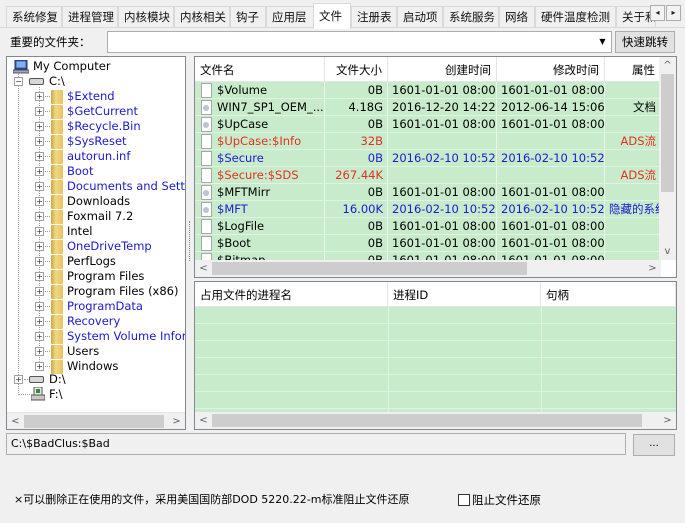  What do you see at coordinates (80, 231) in the screenshot?
I see `tree-item-label: Intel` at bounding box center [80, 231].